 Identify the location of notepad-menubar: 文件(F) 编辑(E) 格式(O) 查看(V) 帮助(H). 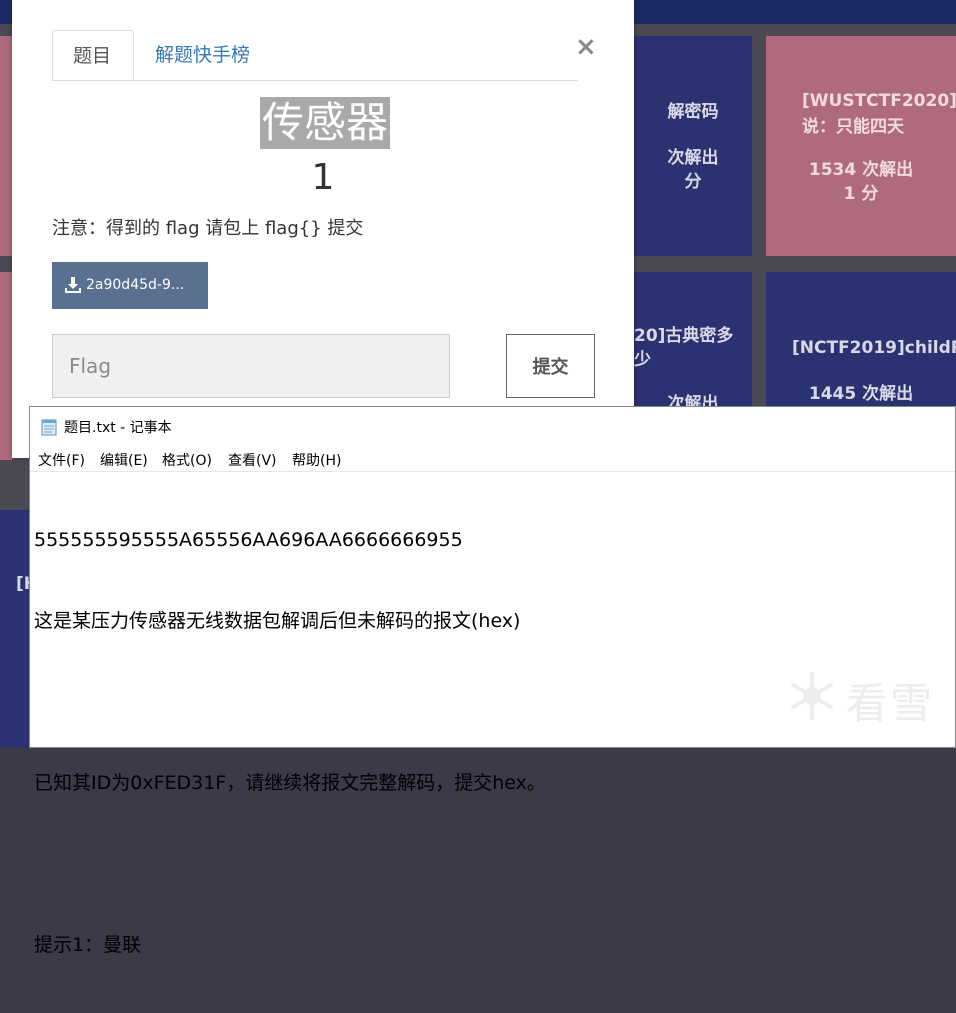
(492, 459).